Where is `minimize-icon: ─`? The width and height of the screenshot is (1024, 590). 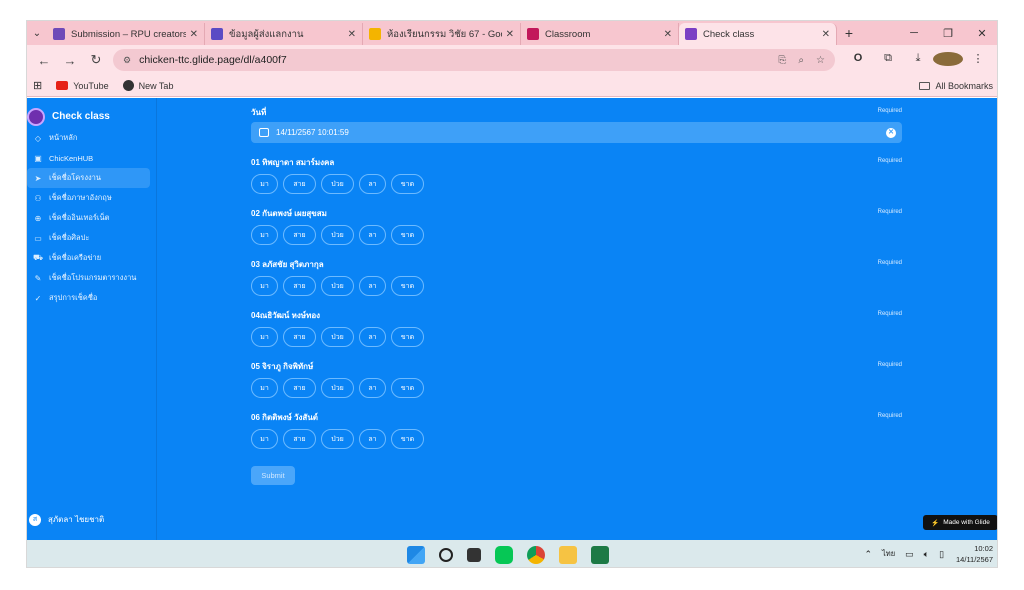 minimize-icon: ─ is located at coordinates (914, 33).